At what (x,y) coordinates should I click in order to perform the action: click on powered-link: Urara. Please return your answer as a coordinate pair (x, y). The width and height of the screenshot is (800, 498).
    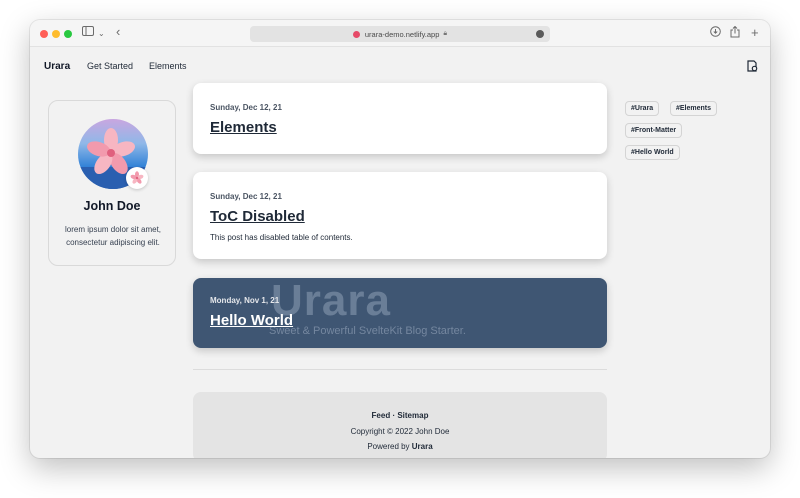
    Looking at the image, I should click on (422, 446).